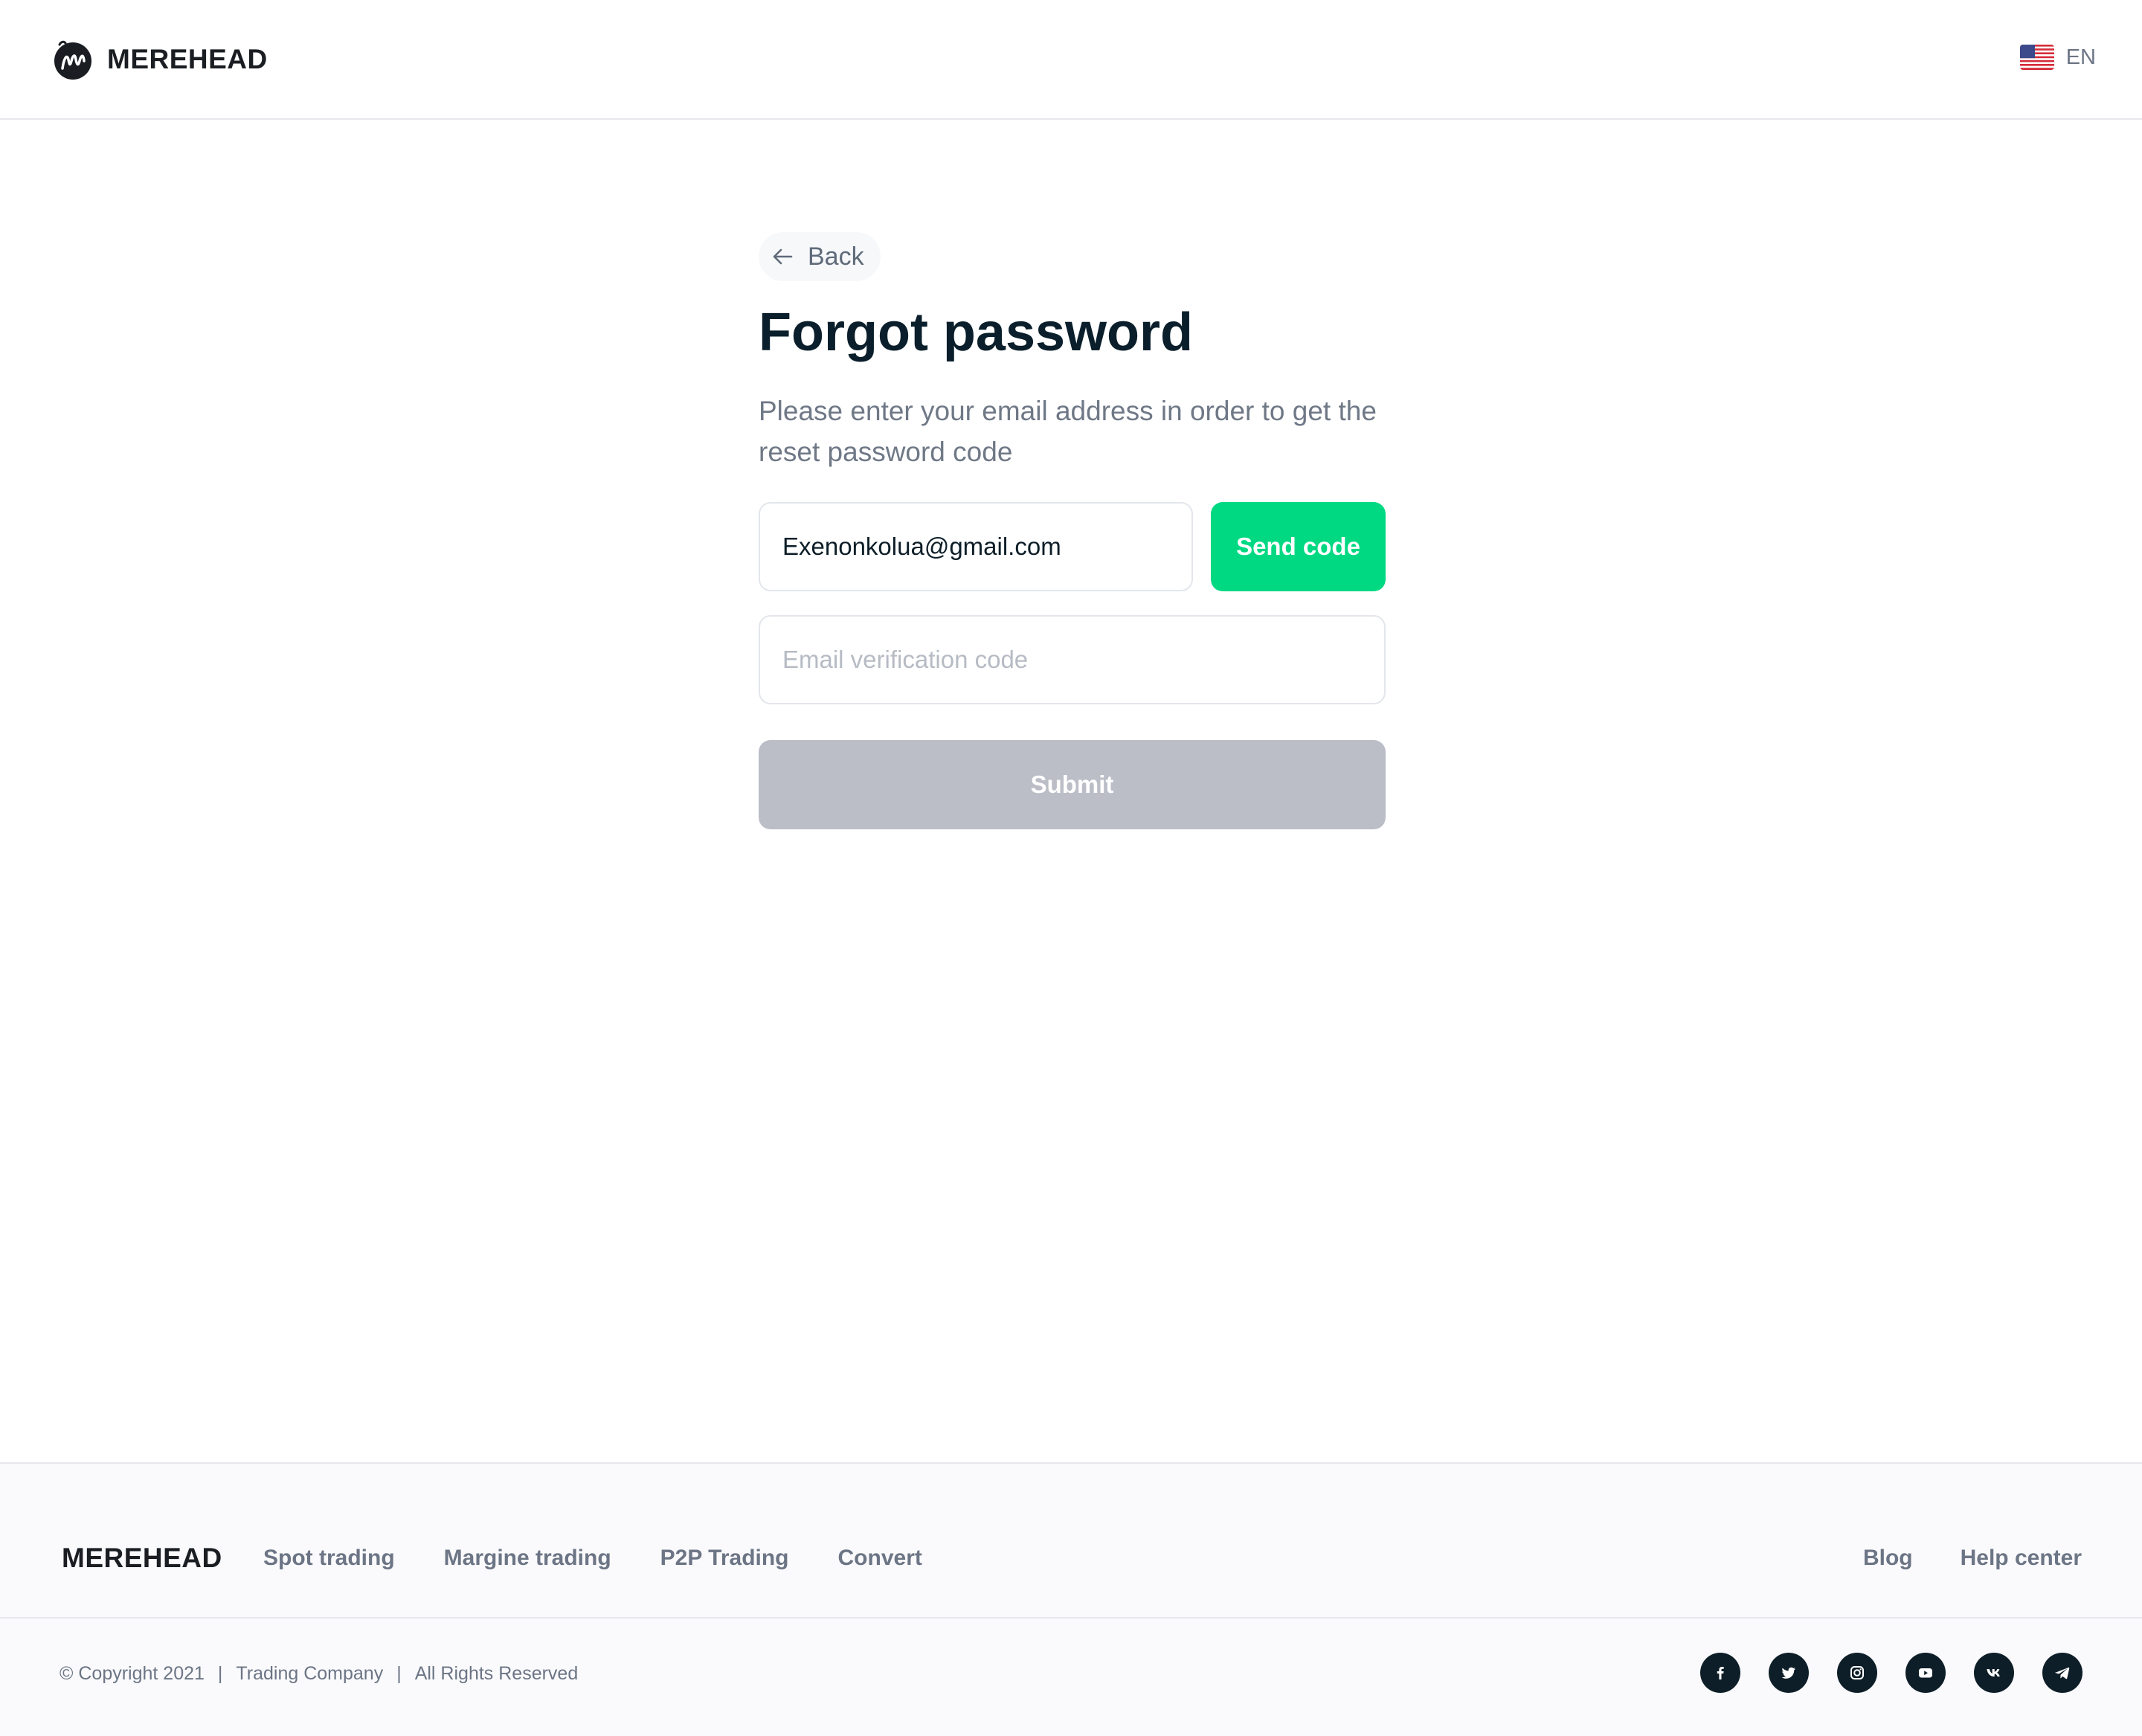 The height and width of the screenshot is (1736, 2142). I want to click on footer-link-help-center: Help center, so click(2022, 1558).